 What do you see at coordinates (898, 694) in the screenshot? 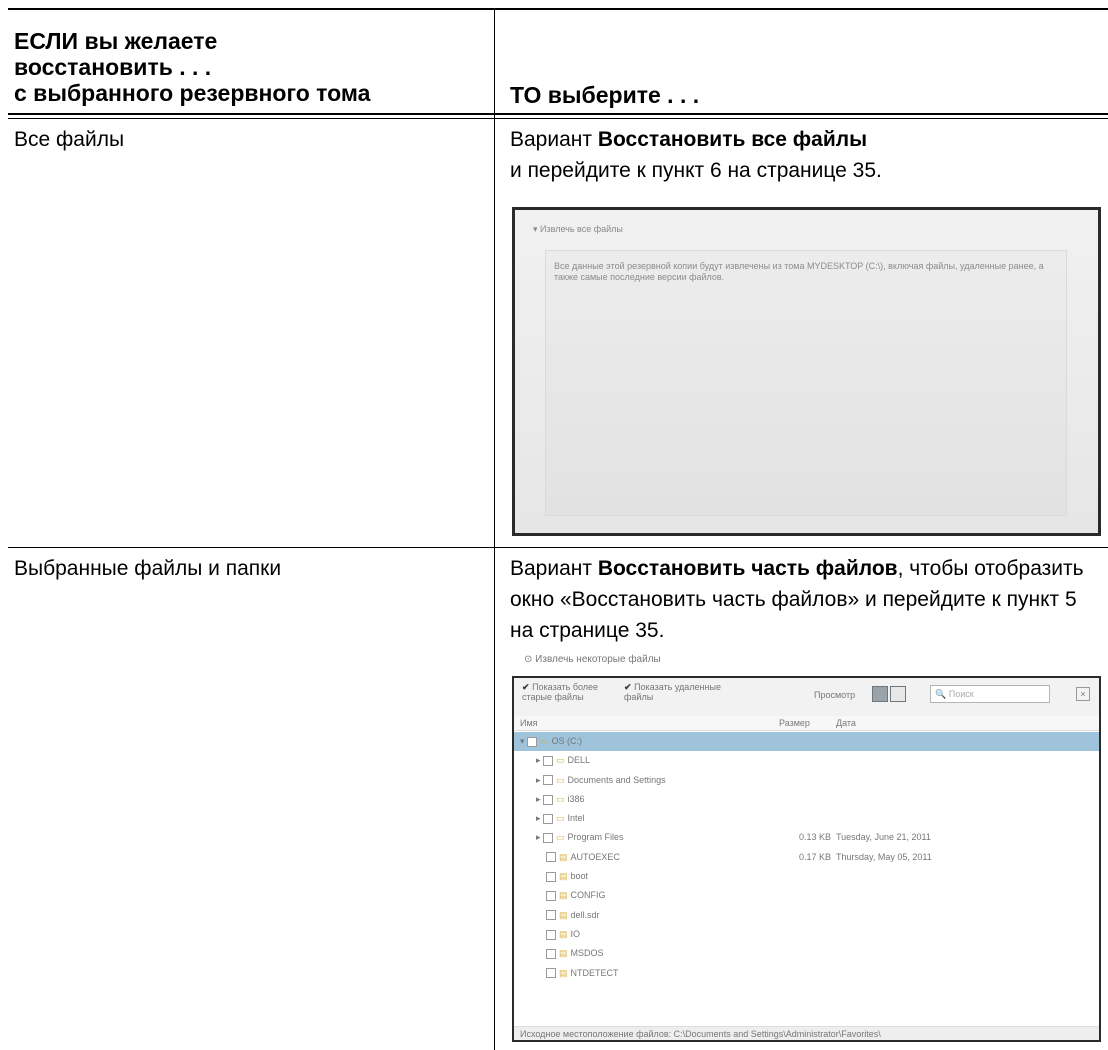
I see `search-view-icon` at bounding box center [898, 694].